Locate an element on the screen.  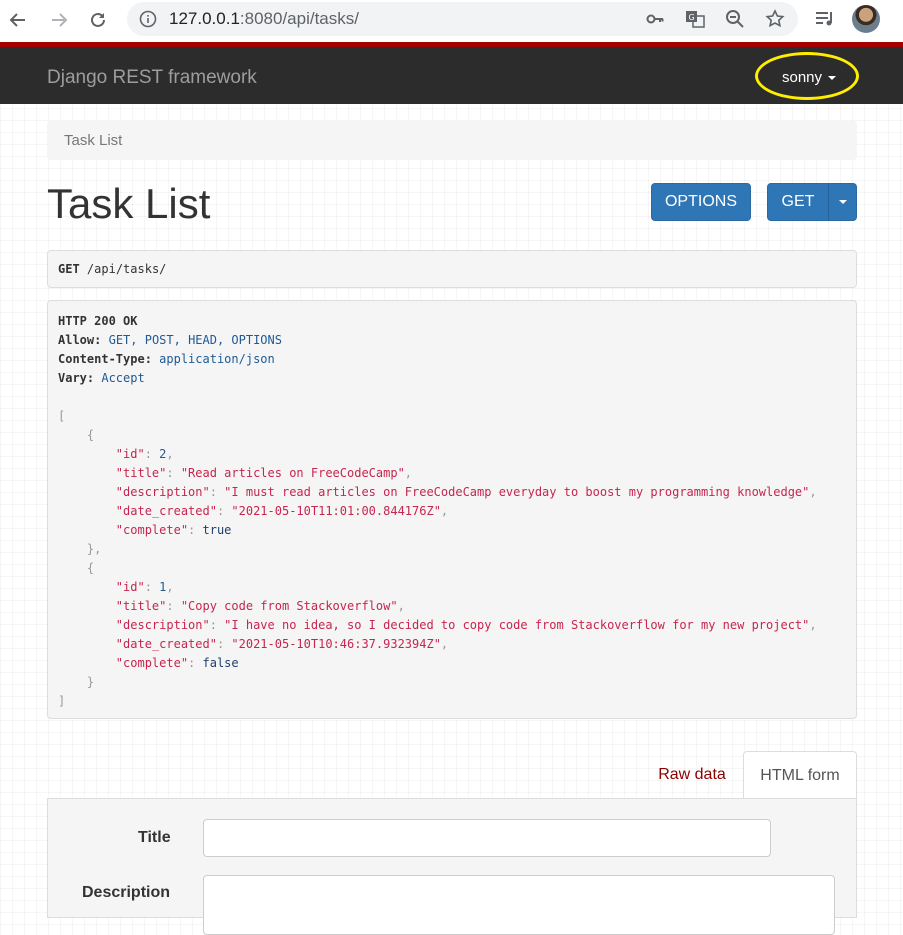
back-icon is located at coordinates (18, 20).